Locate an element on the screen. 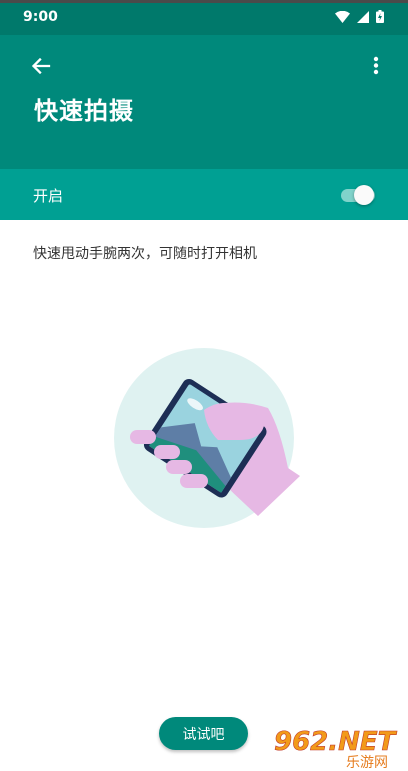 The image size is (408, 771). status-bar: 9:00 is located at coordinates (204, 17).